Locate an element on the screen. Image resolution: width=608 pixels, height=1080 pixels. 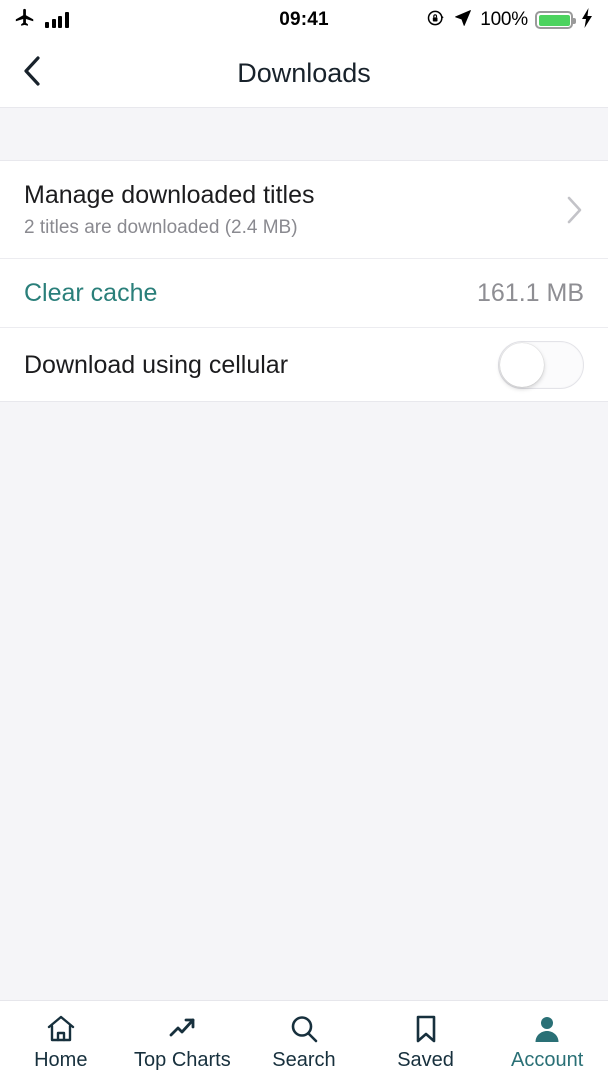
row-clear-cache-value: 161.1 MB is located at coordinates (530, 292).